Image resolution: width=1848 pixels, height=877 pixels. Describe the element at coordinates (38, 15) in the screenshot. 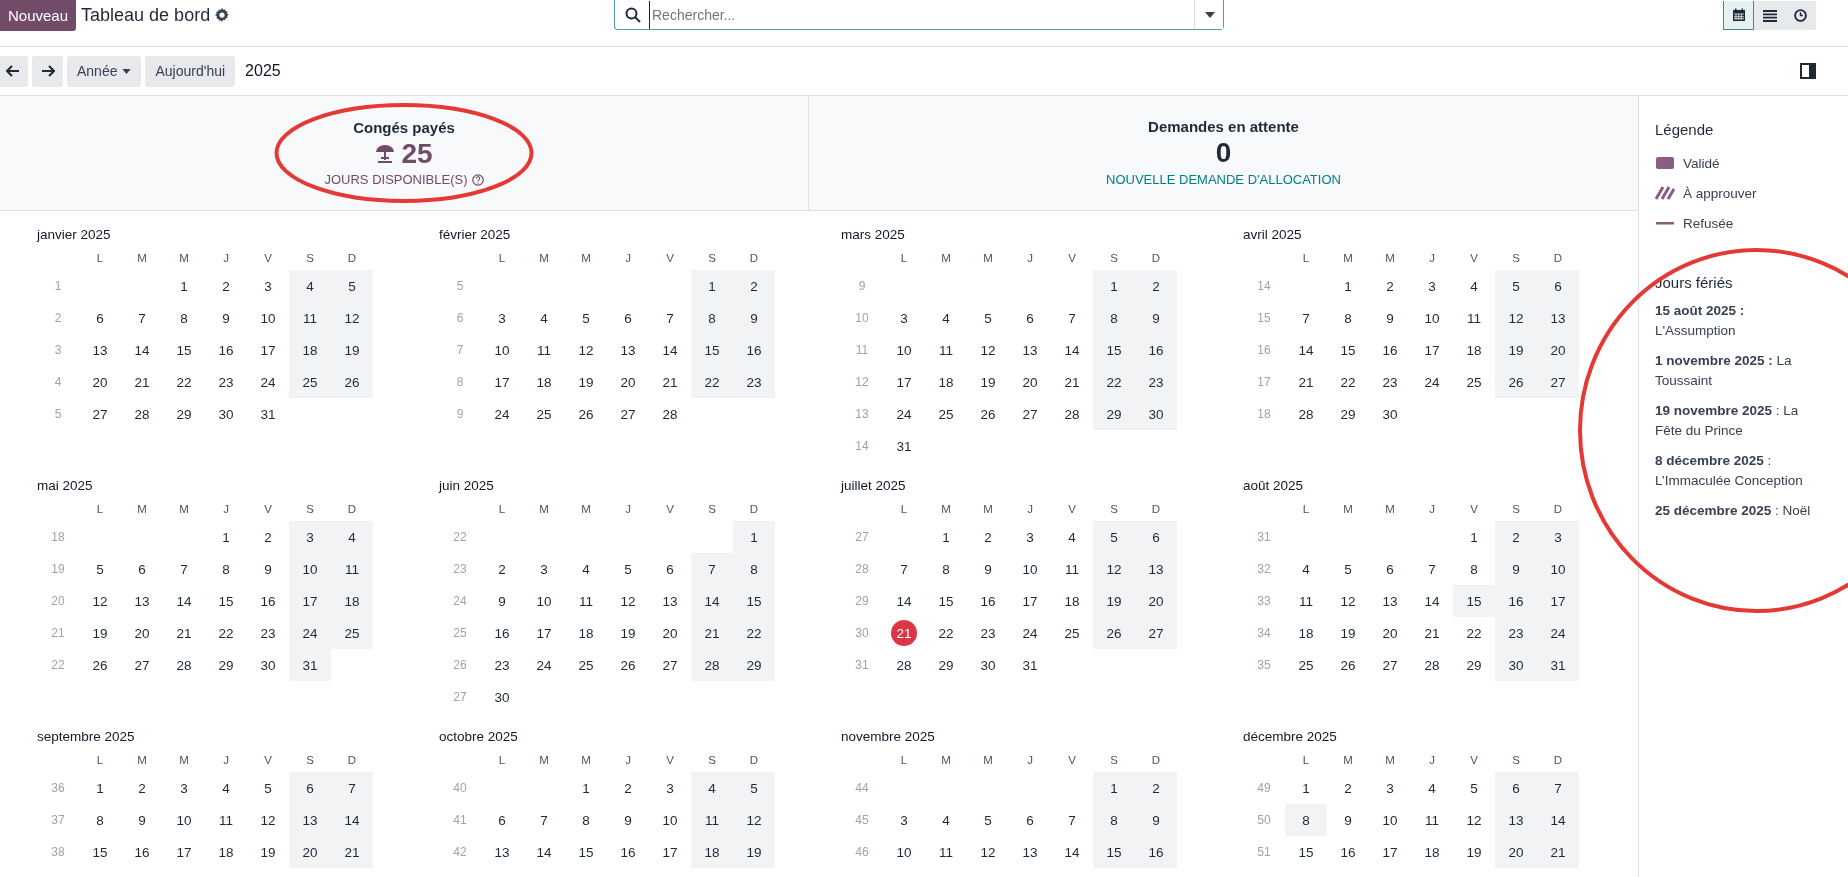

I see `new-button: Nouveau` at that location.